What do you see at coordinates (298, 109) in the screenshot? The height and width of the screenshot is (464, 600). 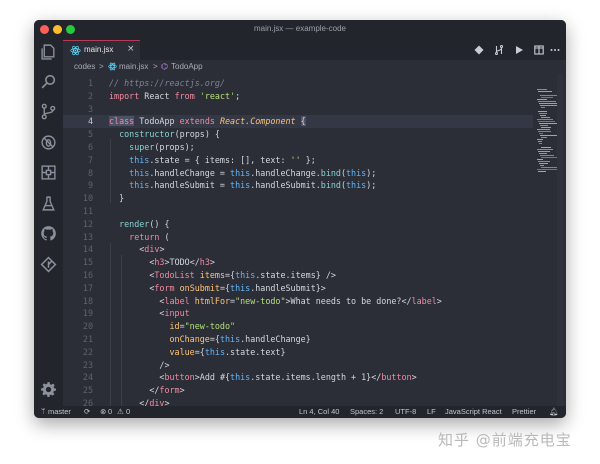 I see `code-line: 3` at bounding box center [298, 109].